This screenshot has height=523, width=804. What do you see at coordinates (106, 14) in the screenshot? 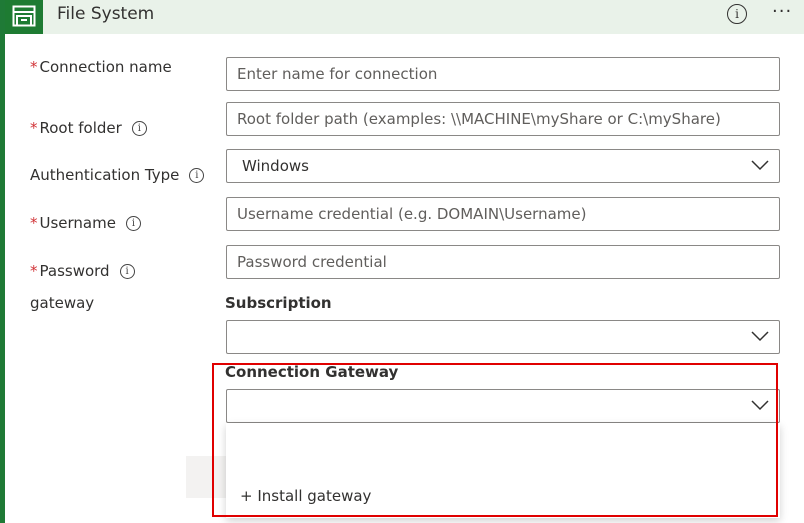
I see `connector-title: File System` at bounding box center [106, 14].